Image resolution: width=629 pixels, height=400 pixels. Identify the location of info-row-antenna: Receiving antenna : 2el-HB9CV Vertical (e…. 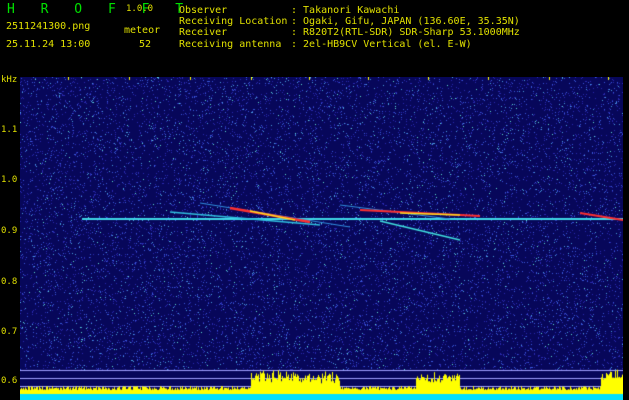
(325, 45).